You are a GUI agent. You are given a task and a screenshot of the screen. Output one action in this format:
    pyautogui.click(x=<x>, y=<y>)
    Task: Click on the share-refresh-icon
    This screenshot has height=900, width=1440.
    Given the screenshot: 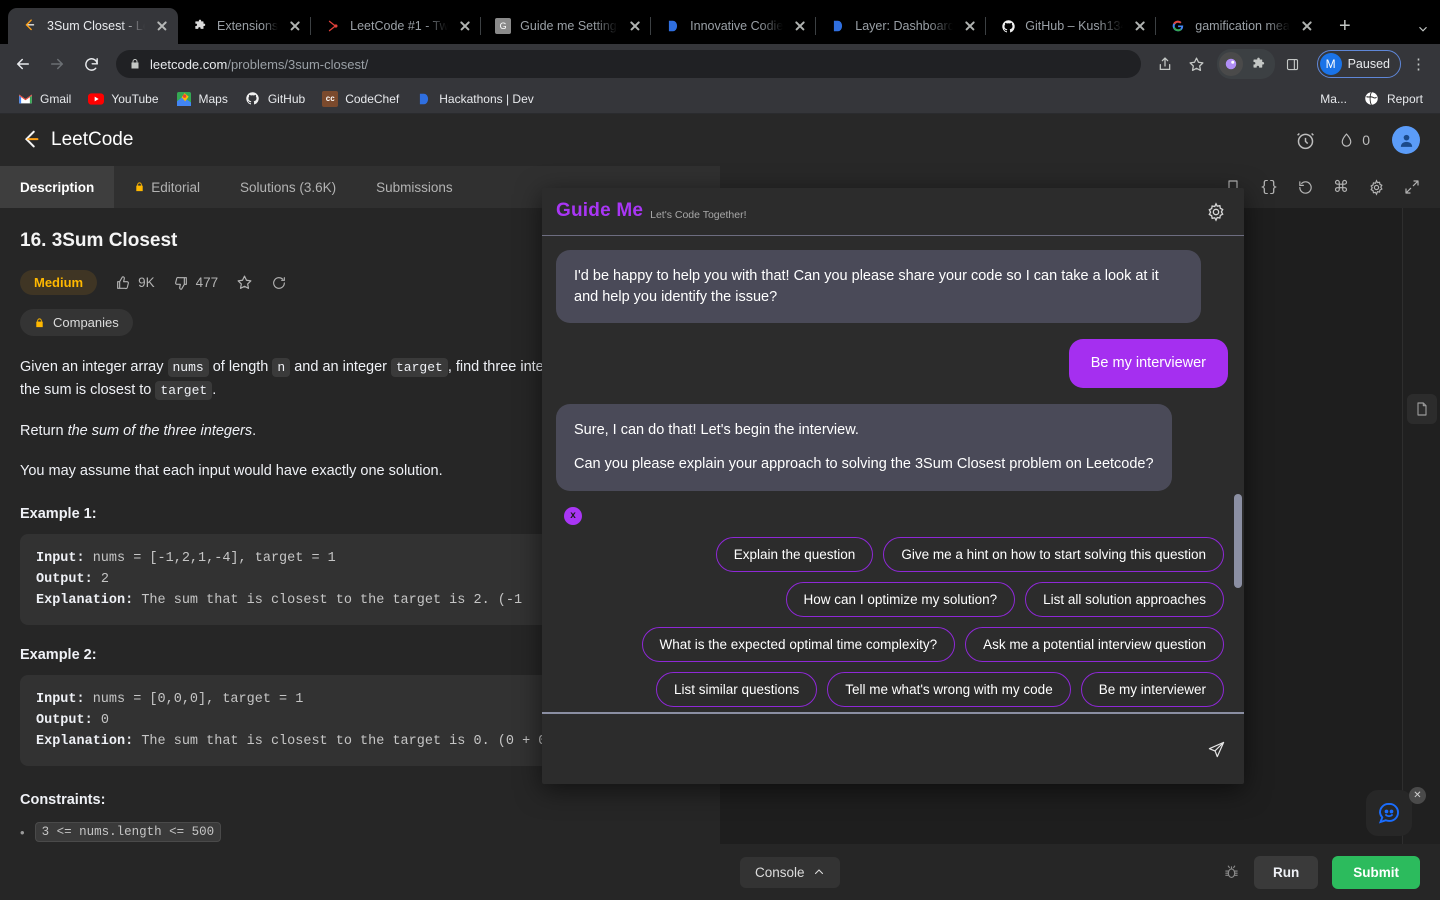 What is the action you would take?
    pyautogui.click(x=279, y=283)
    